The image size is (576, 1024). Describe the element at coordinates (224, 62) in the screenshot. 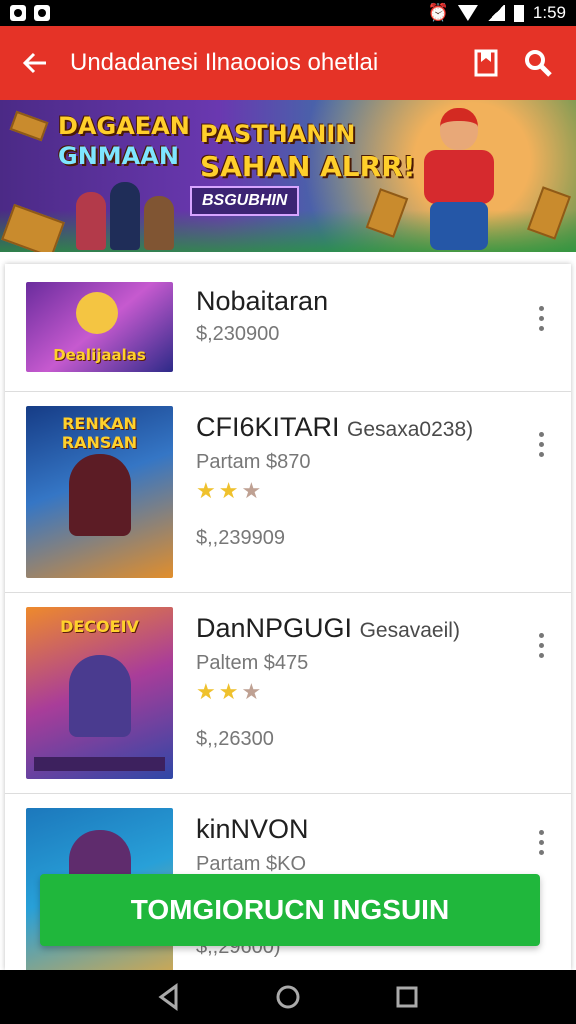

I see `page-title: Undadanesi Ilnaooios ohetlai` at that location.